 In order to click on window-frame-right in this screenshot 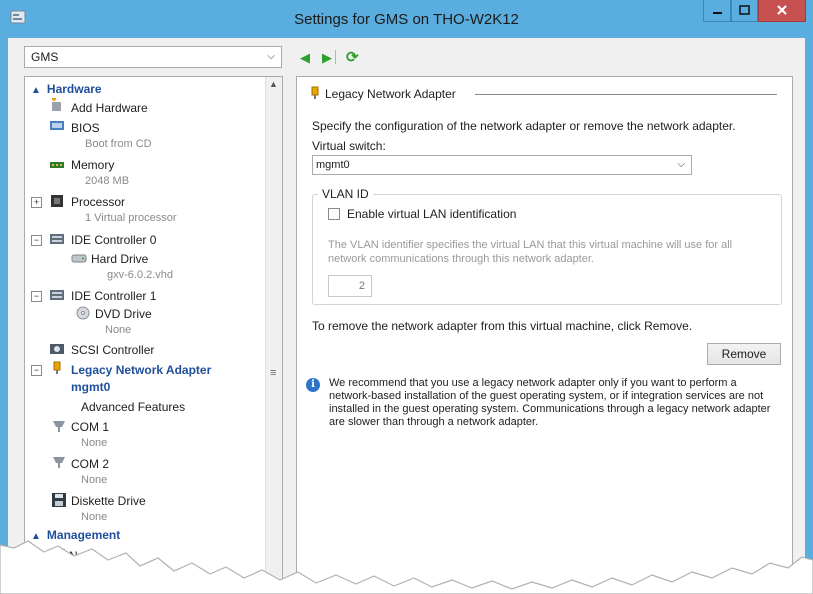, I will do `click(809, 316)`.